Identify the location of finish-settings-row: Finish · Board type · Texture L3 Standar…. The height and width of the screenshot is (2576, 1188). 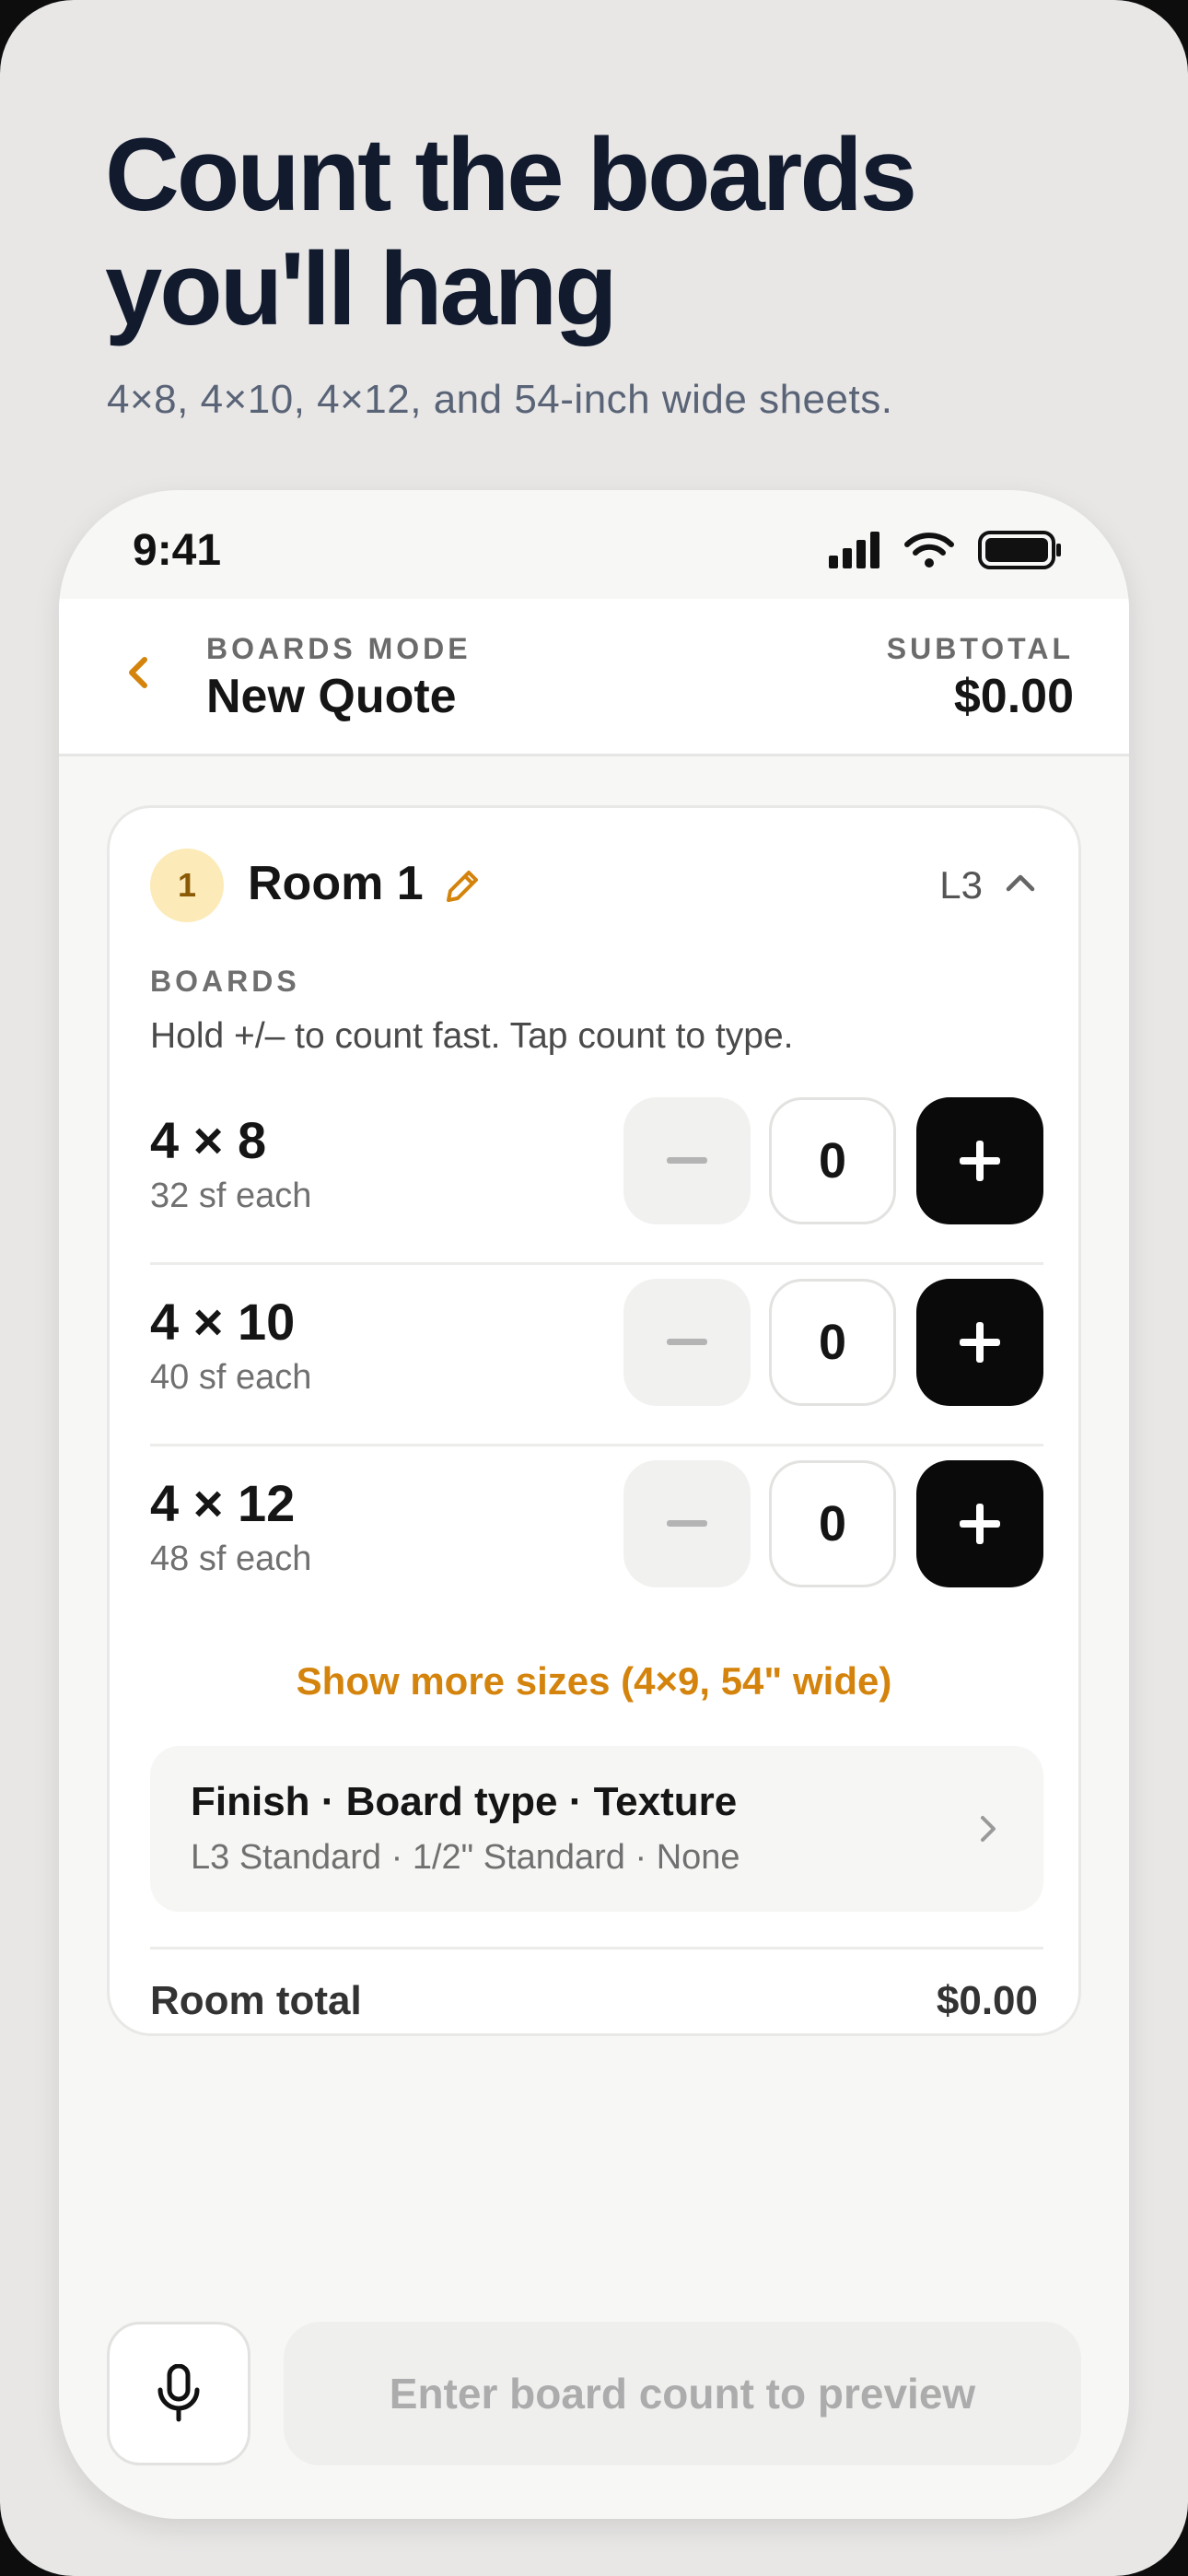
(596, 1829).